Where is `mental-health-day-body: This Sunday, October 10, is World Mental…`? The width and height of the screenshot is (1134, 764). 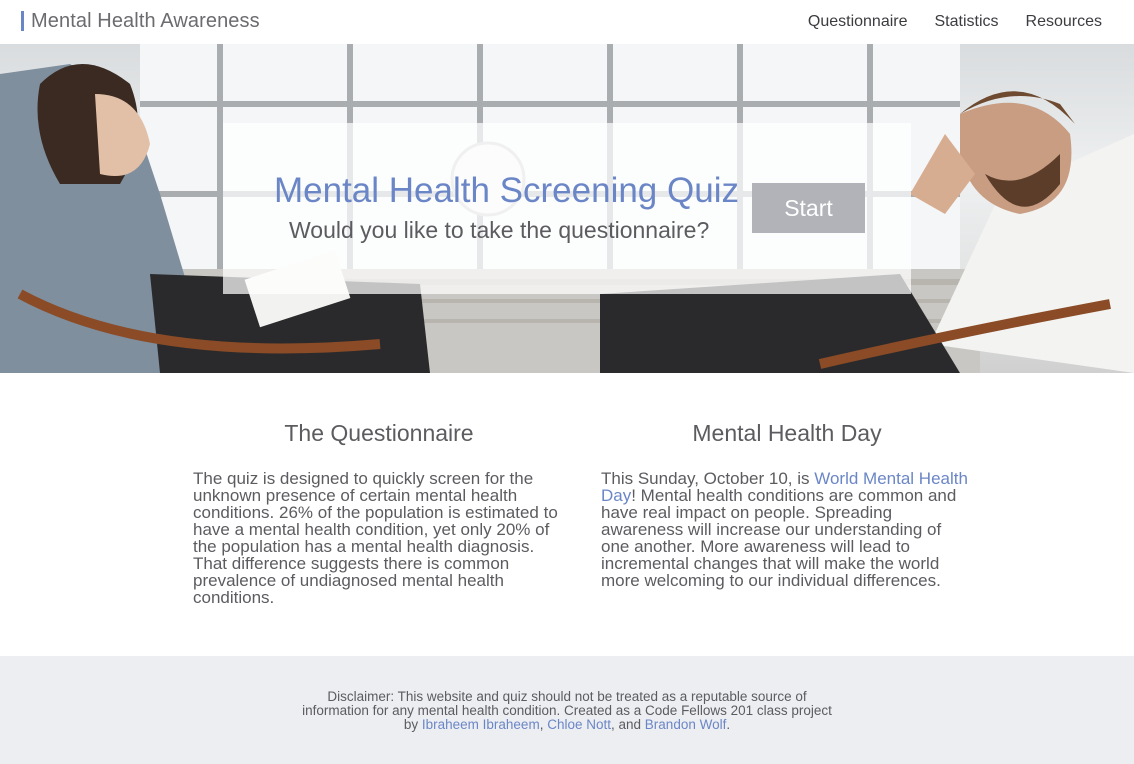 mental-health-day-body: This Sunday, October 10, is World Mental… is located at coordinates (787, 529).